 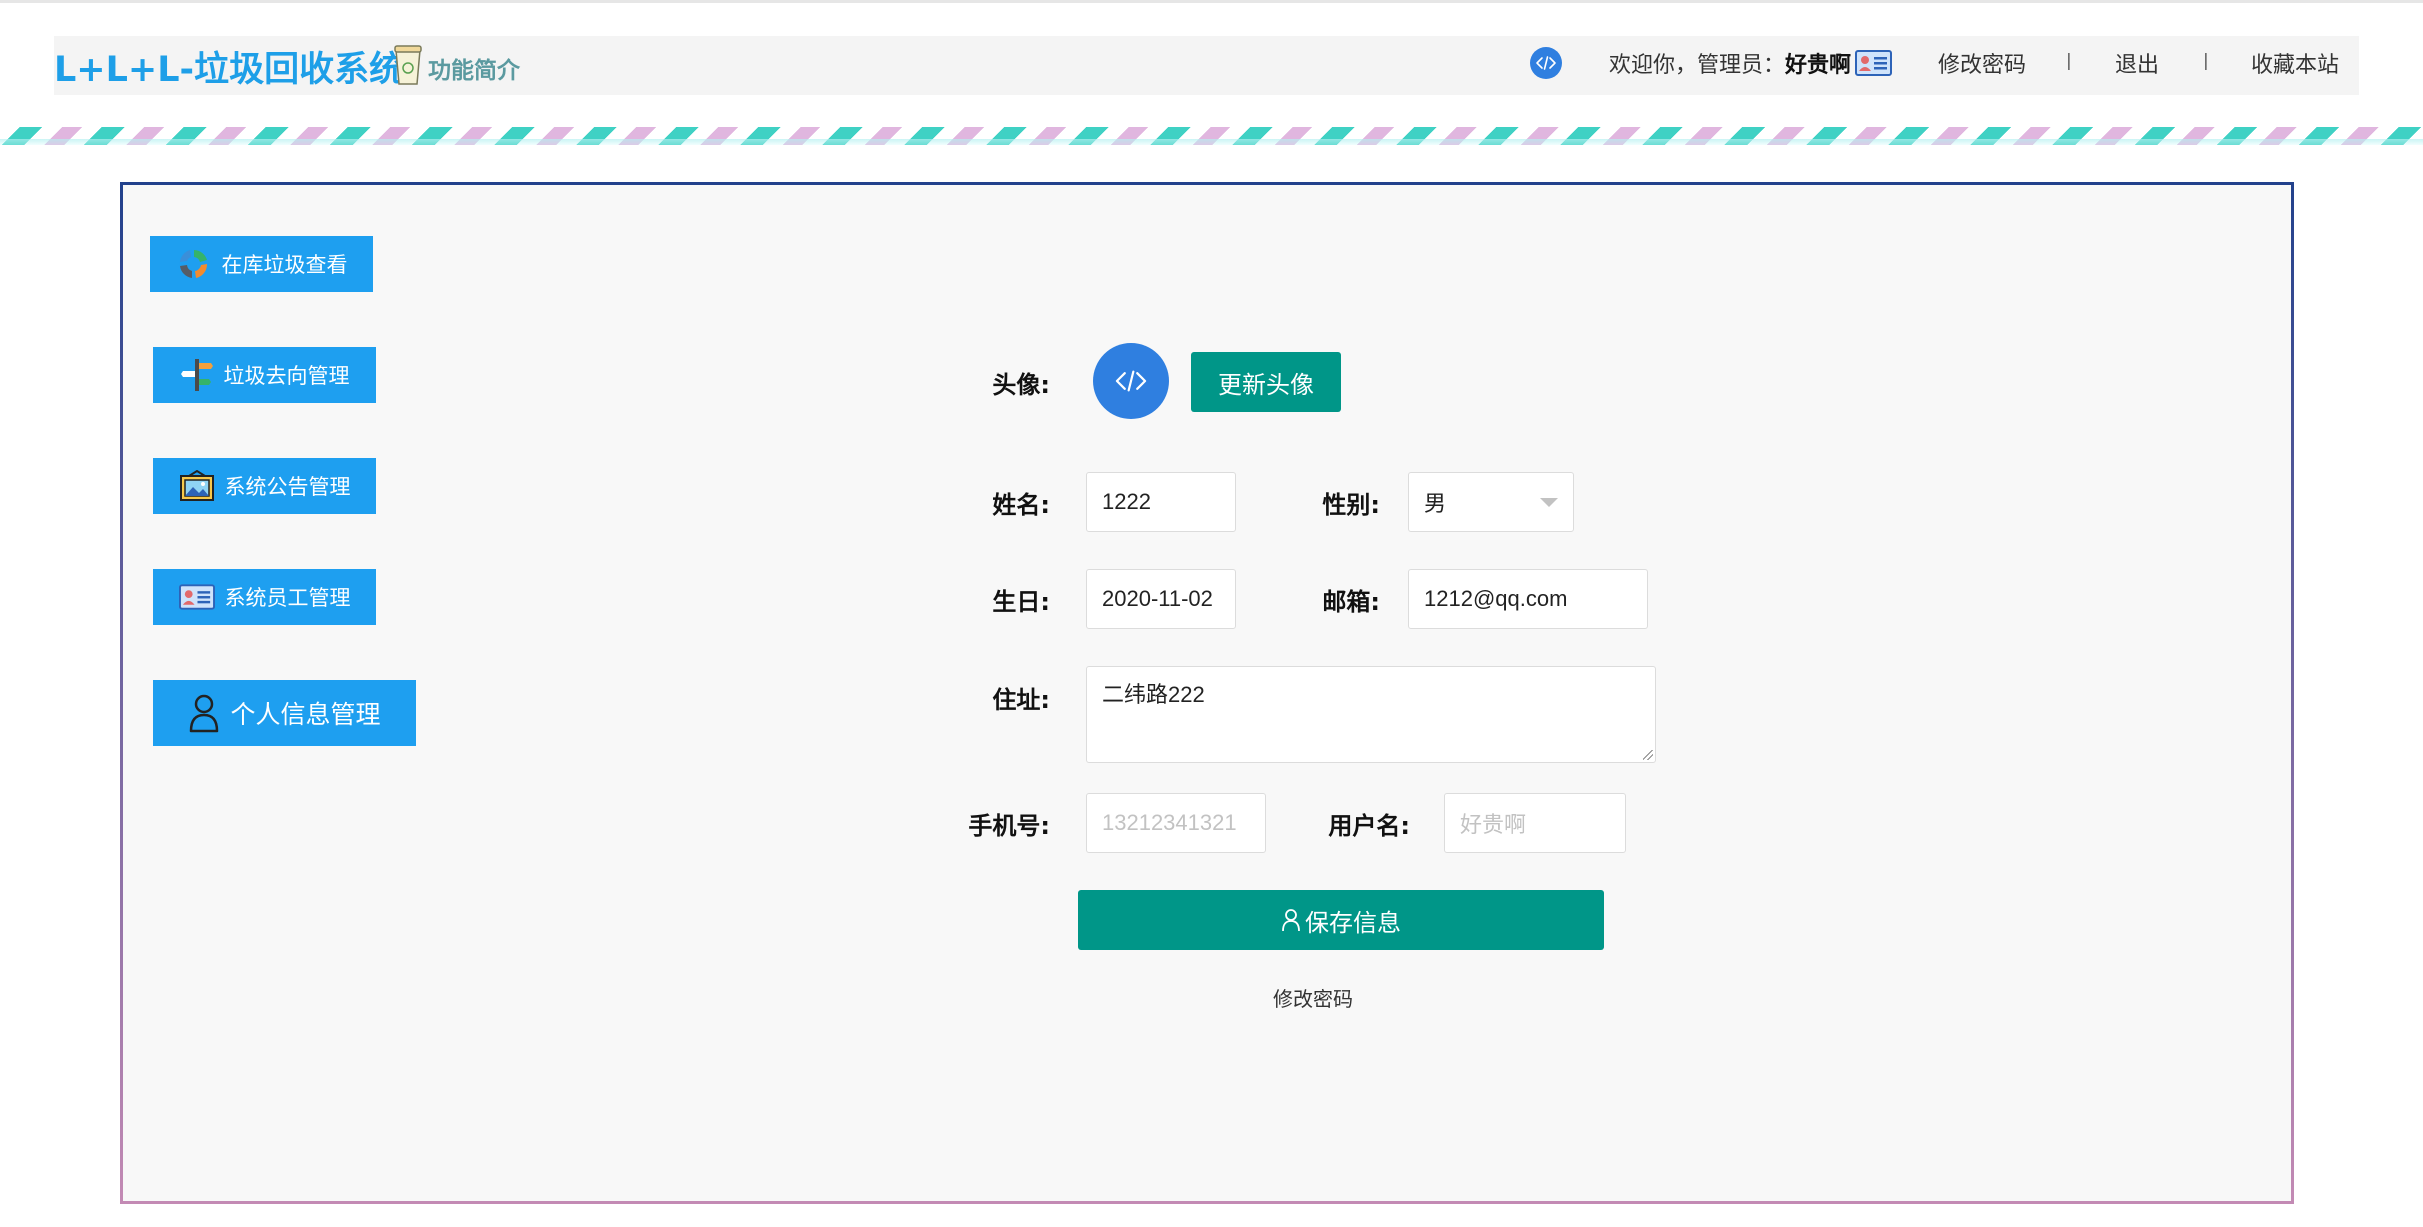 What do you see at coordinates (1021, 602) in the screenshot?
I see `birthday-label: 生日:` at bounding box center [1021, 602].